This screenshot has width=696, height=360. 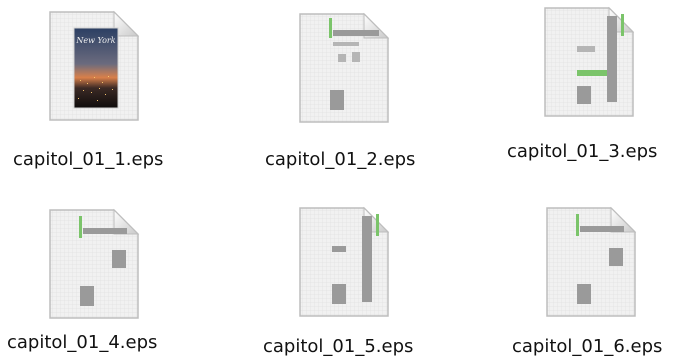 I want to click on preview-title-text: New York, so click(x=95, y=40).